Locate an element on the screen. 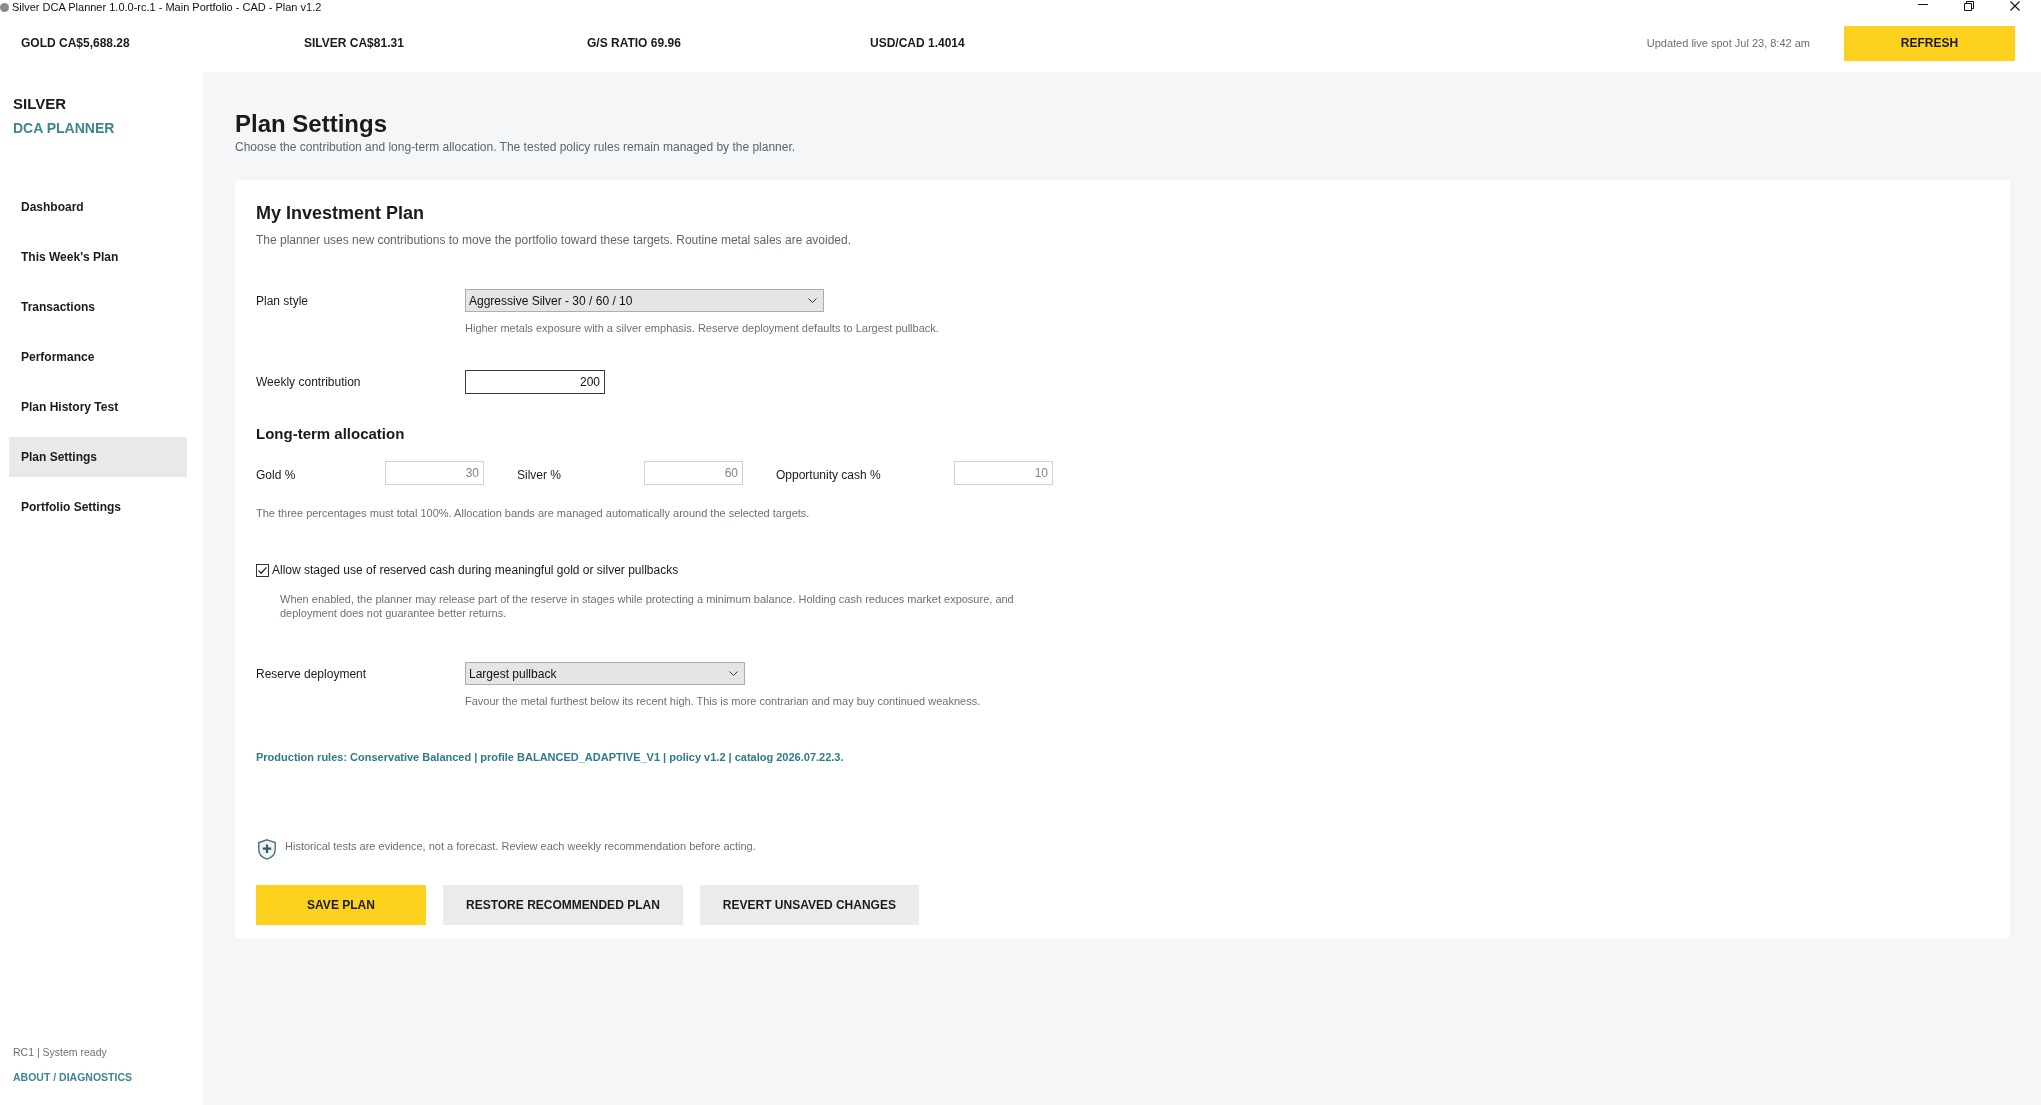 This screenshot has height=1105, width=2041. allocation-note: The three percentages must total 100%. Allocation bands are managed automatically around the selected targets. is located at coordinates (533, 513).